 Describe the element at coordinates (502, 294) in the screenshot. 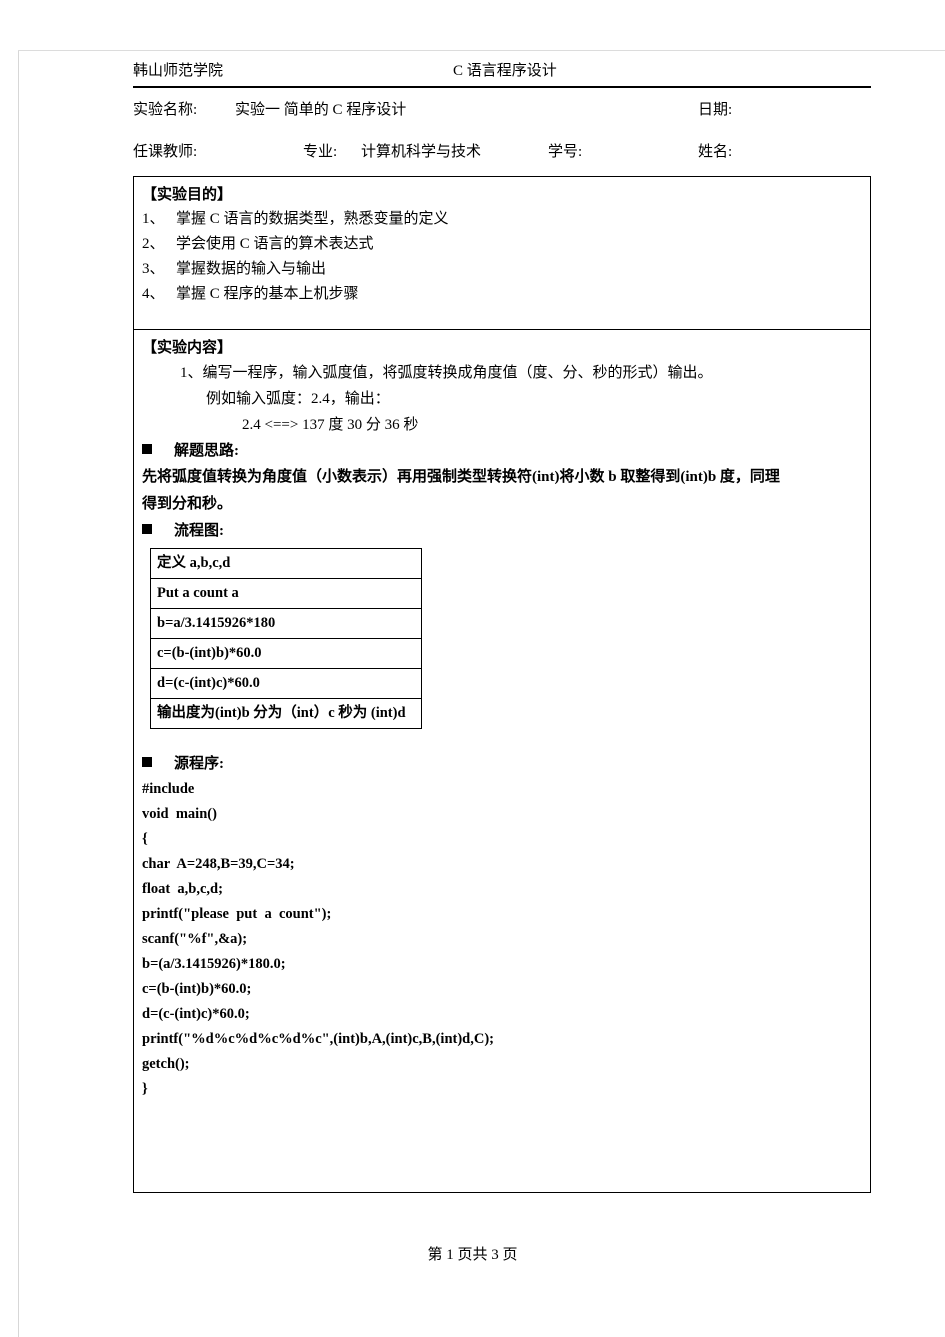

I see `purpose-item: 4、 掌握 C 程序的基本上机步骤` at that location.